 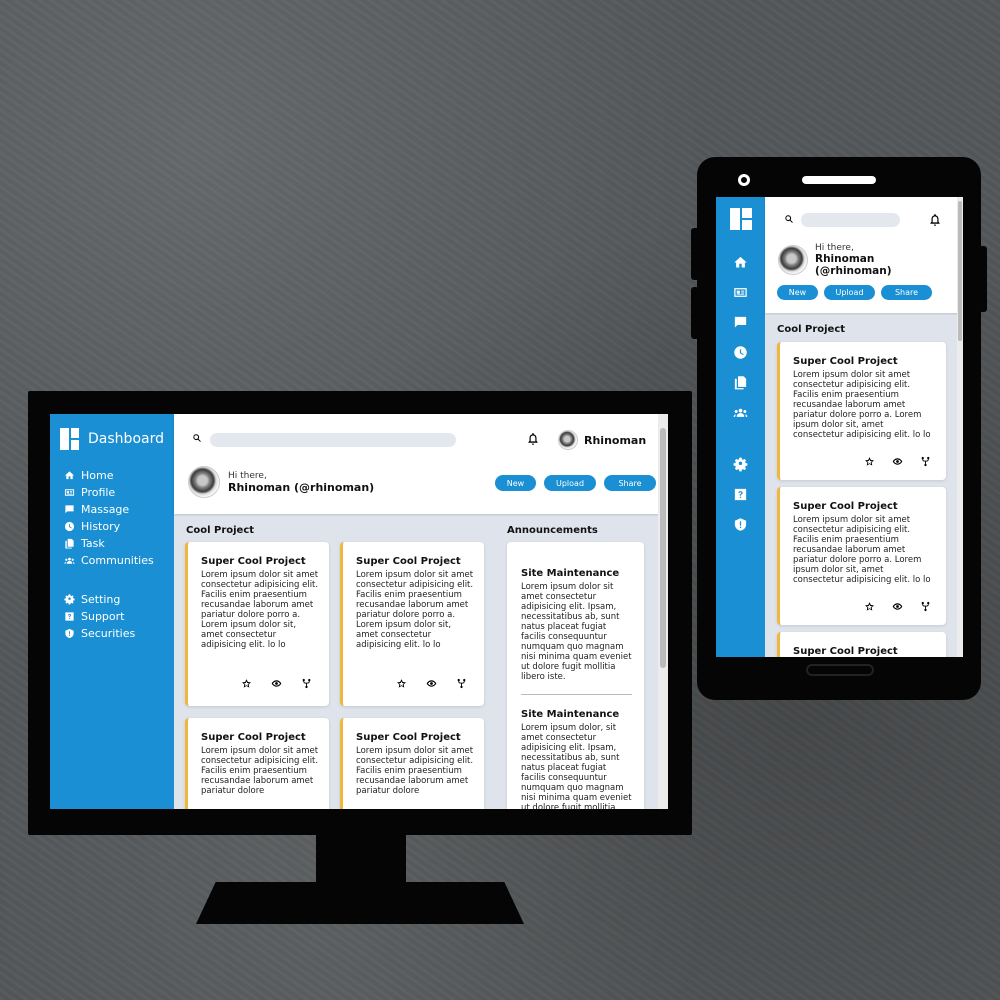 I want to click on sidebar-item-label: Home, so click(x=97, y=475).